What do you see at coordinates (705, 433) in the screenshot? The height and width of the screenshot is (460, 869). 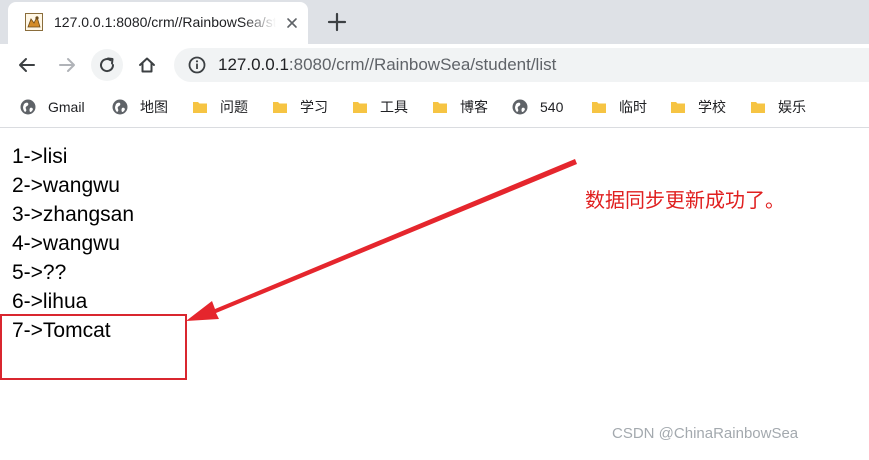 I see `watermark: CSDN @ChinaRainbowSea` at bounding box center [705, 433].